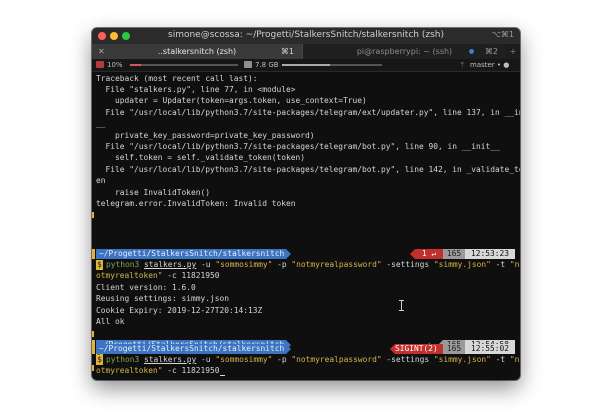 The width and height of the screenshot is (600, 413). Describe the element at coordinates (490, 254) in the screenshot. I see `prompt-time: 12:53:23` at that location.